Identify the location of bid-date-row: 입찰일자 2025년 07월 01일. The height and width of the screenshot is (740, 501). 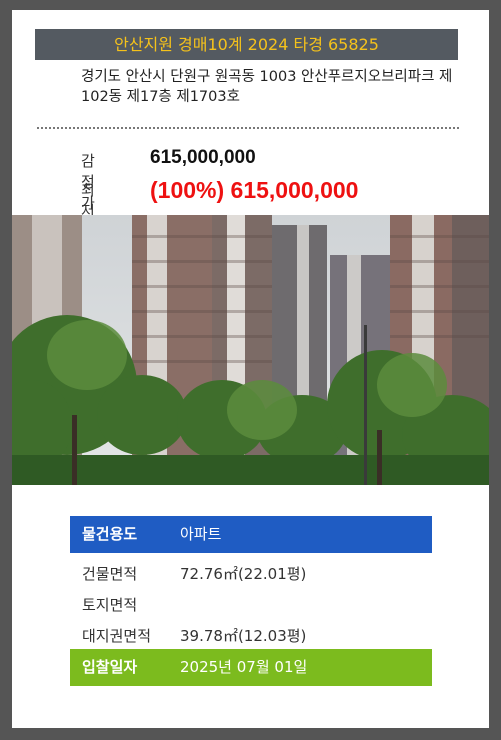
(251, 667).